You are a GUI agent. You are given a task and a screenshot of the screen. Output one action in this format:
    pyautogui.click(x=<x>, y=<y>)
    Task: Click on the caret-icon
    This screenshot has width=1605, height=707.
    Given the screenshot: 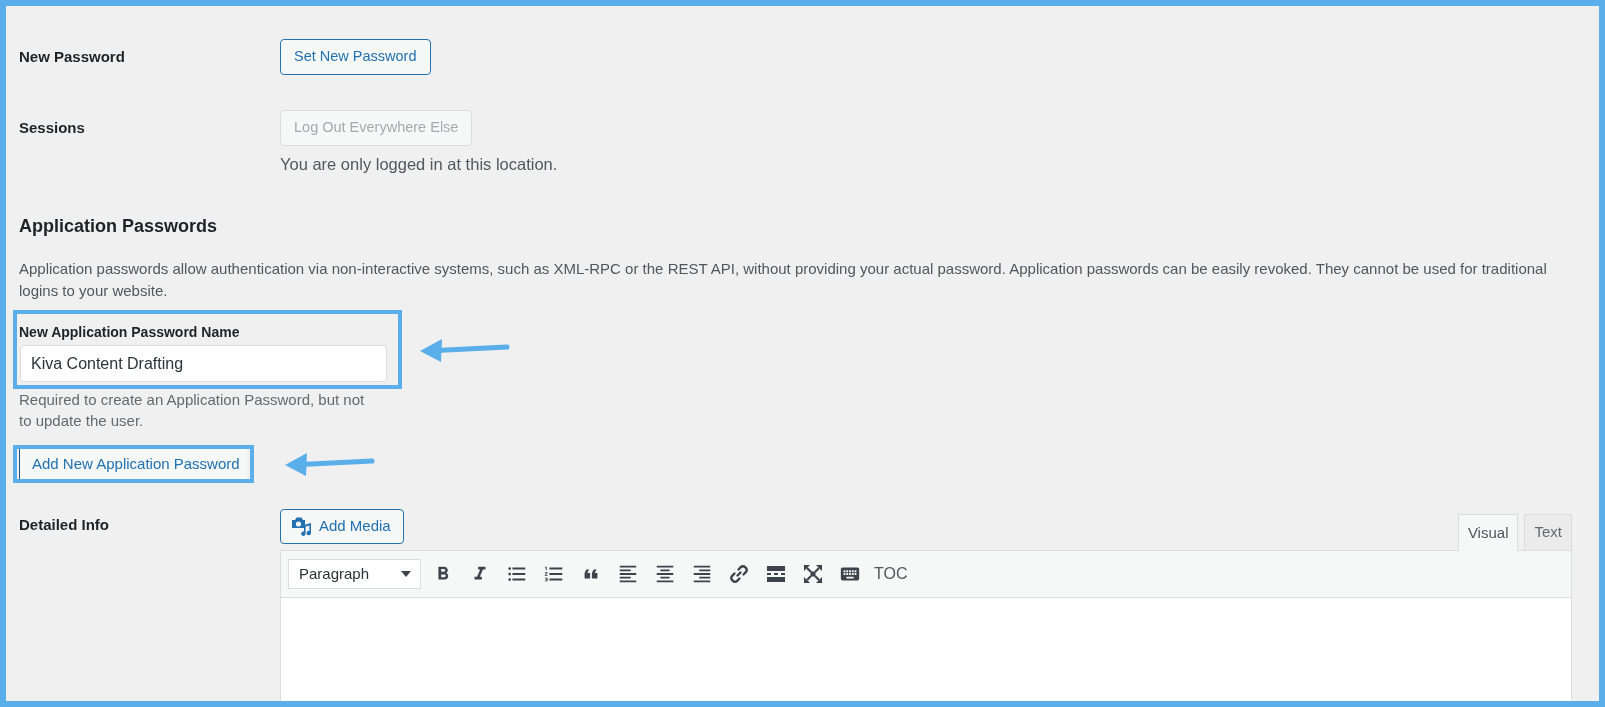 What is the action you would take?
    pyautogui.click(x=406, y=574)
    